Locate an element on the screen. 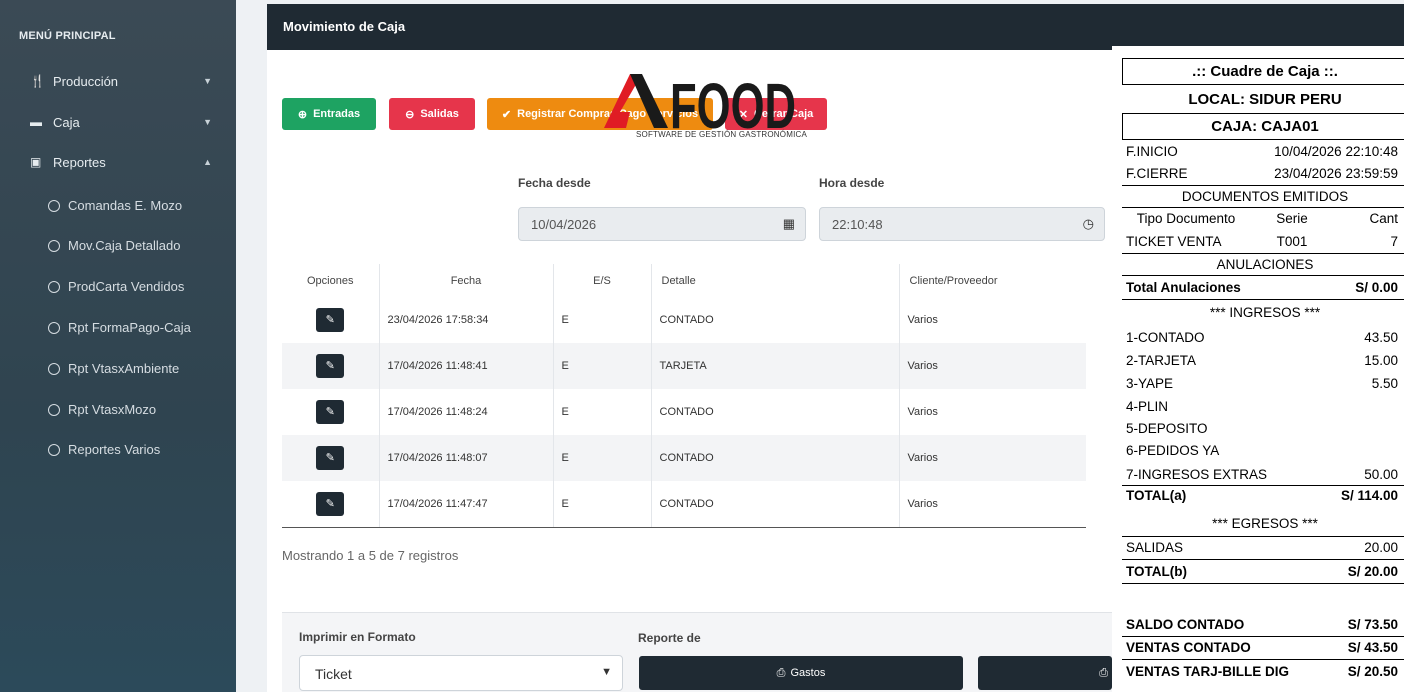 Image resolution: width=1404 pixels, height=692 pixels. column-header: Fecha is located at coordinates (466, 280).